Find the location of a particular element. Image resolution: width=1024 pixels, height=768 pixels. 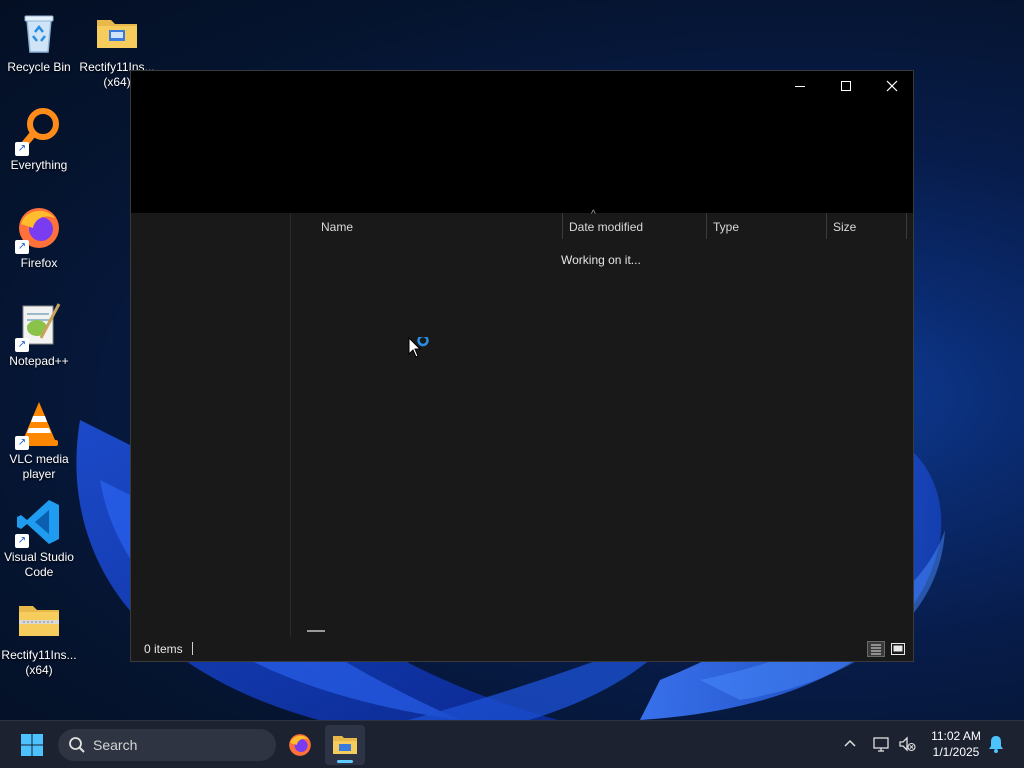

horizontal-scrollbar is located at coordinates (316, 631).